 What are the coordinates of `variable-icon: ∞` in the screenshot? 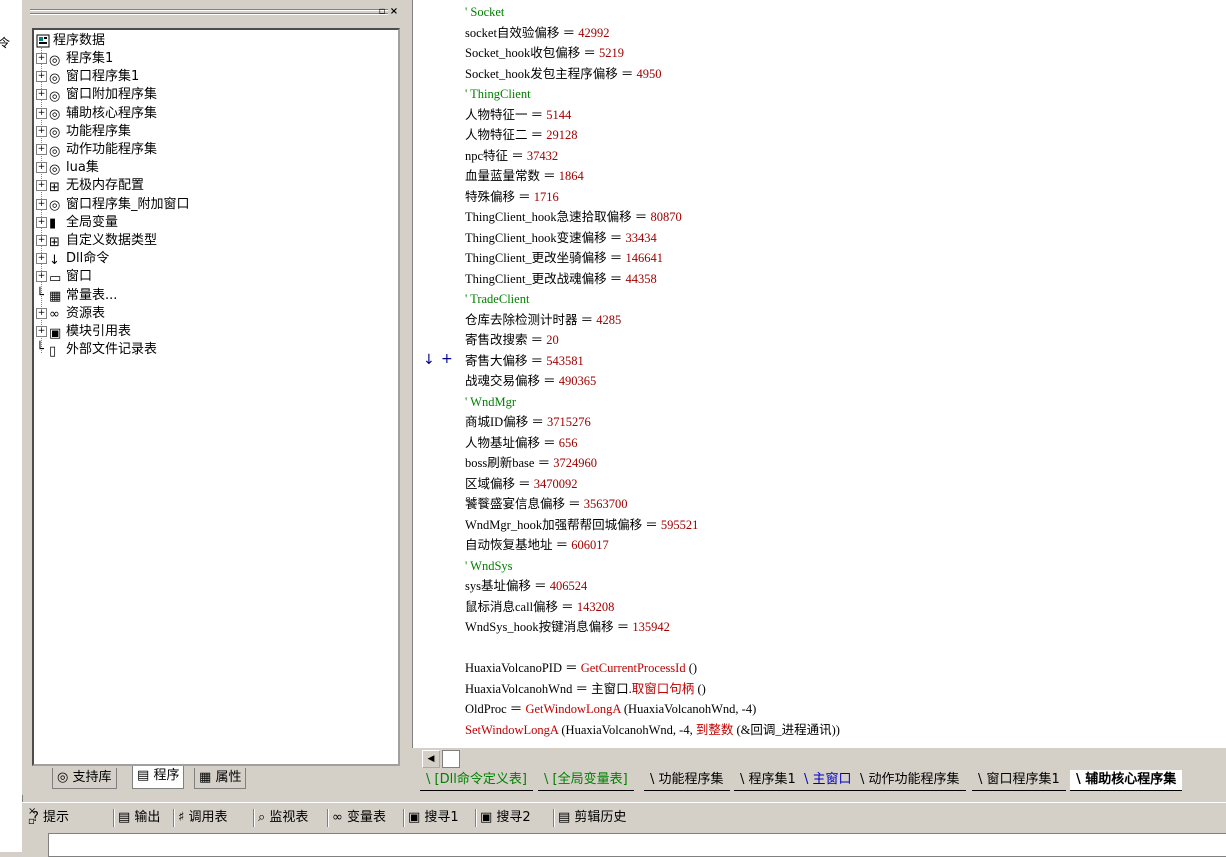 It's located at (339, 817).